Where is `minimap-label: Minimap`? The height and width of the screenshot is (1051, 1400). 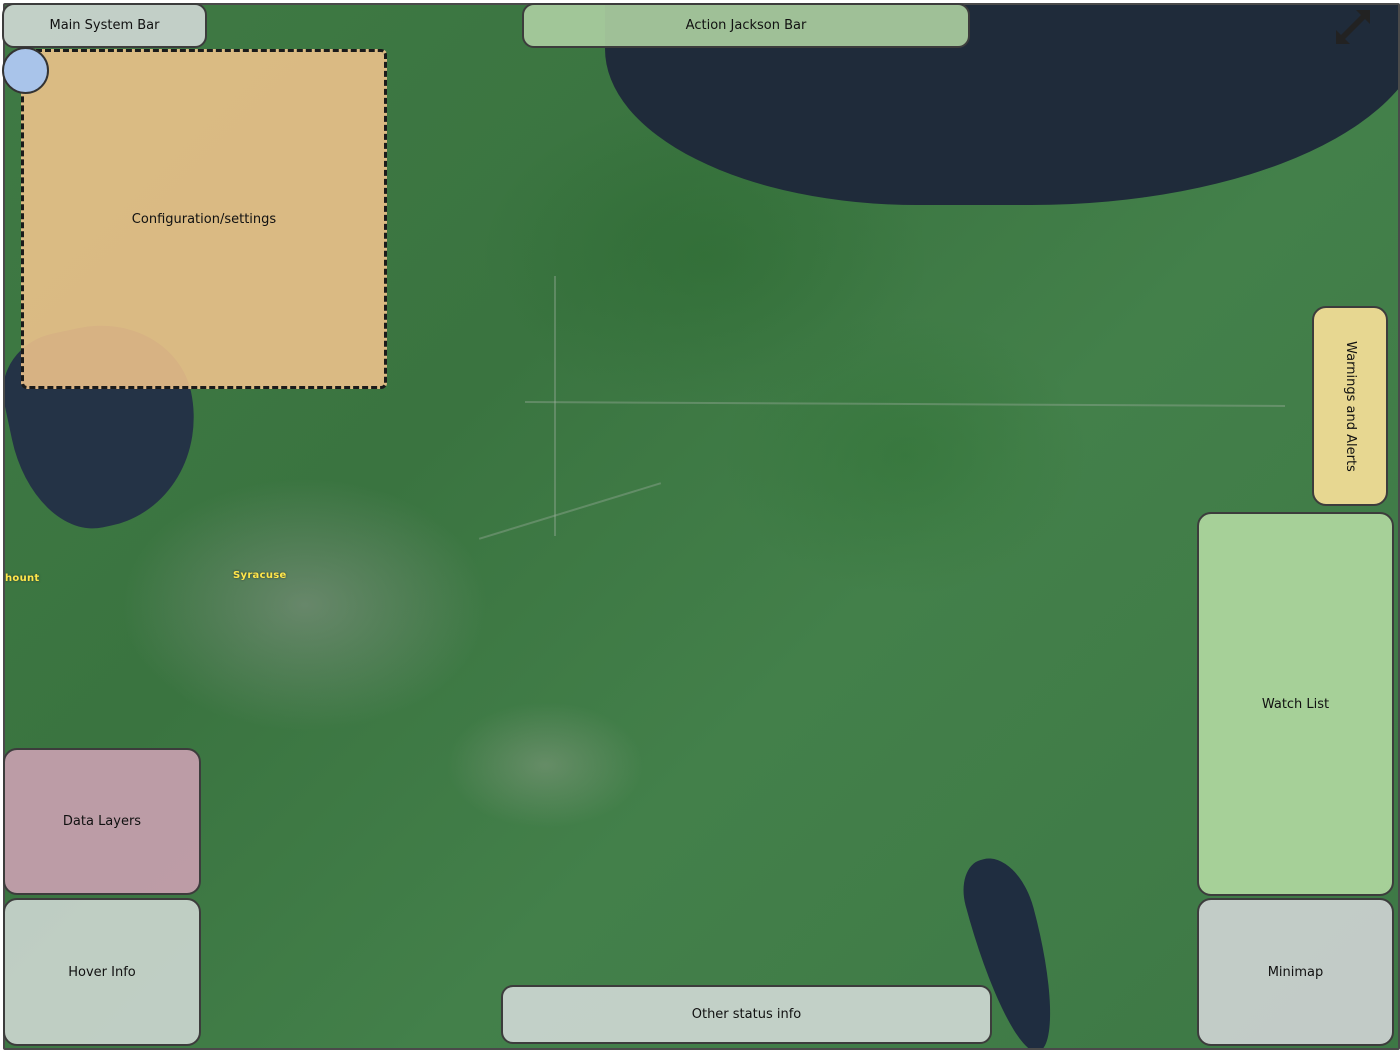
minimap-label: Minimap is located at coordinates (1295, 972).